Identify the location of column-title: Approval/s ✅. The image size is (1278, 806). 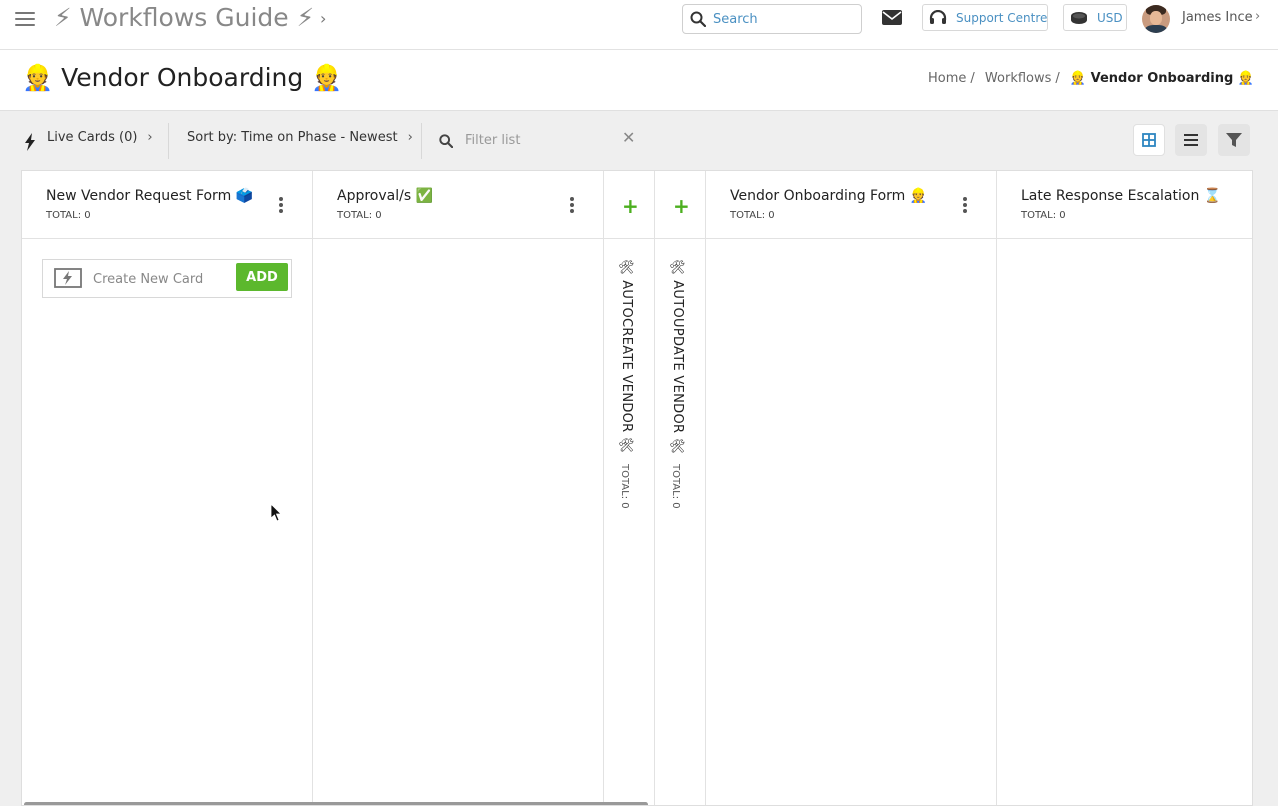
(385, 196).